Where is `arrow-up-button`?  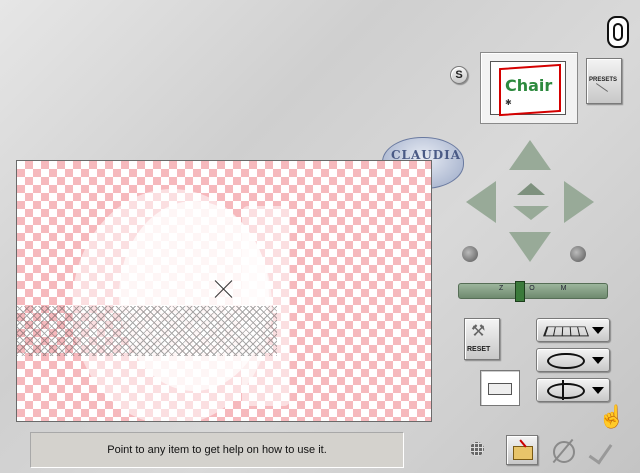
arrow-up-button is located at coordinates (530, 156).